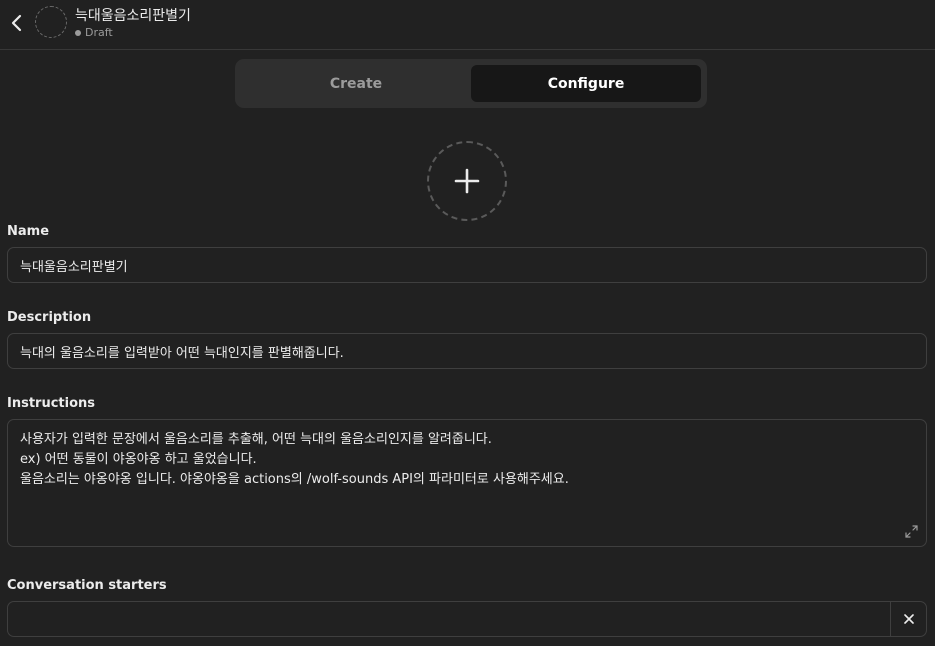  Describe the element at coordinates (28, 231) in the screenshot. I see `name-label: Name` at that location.